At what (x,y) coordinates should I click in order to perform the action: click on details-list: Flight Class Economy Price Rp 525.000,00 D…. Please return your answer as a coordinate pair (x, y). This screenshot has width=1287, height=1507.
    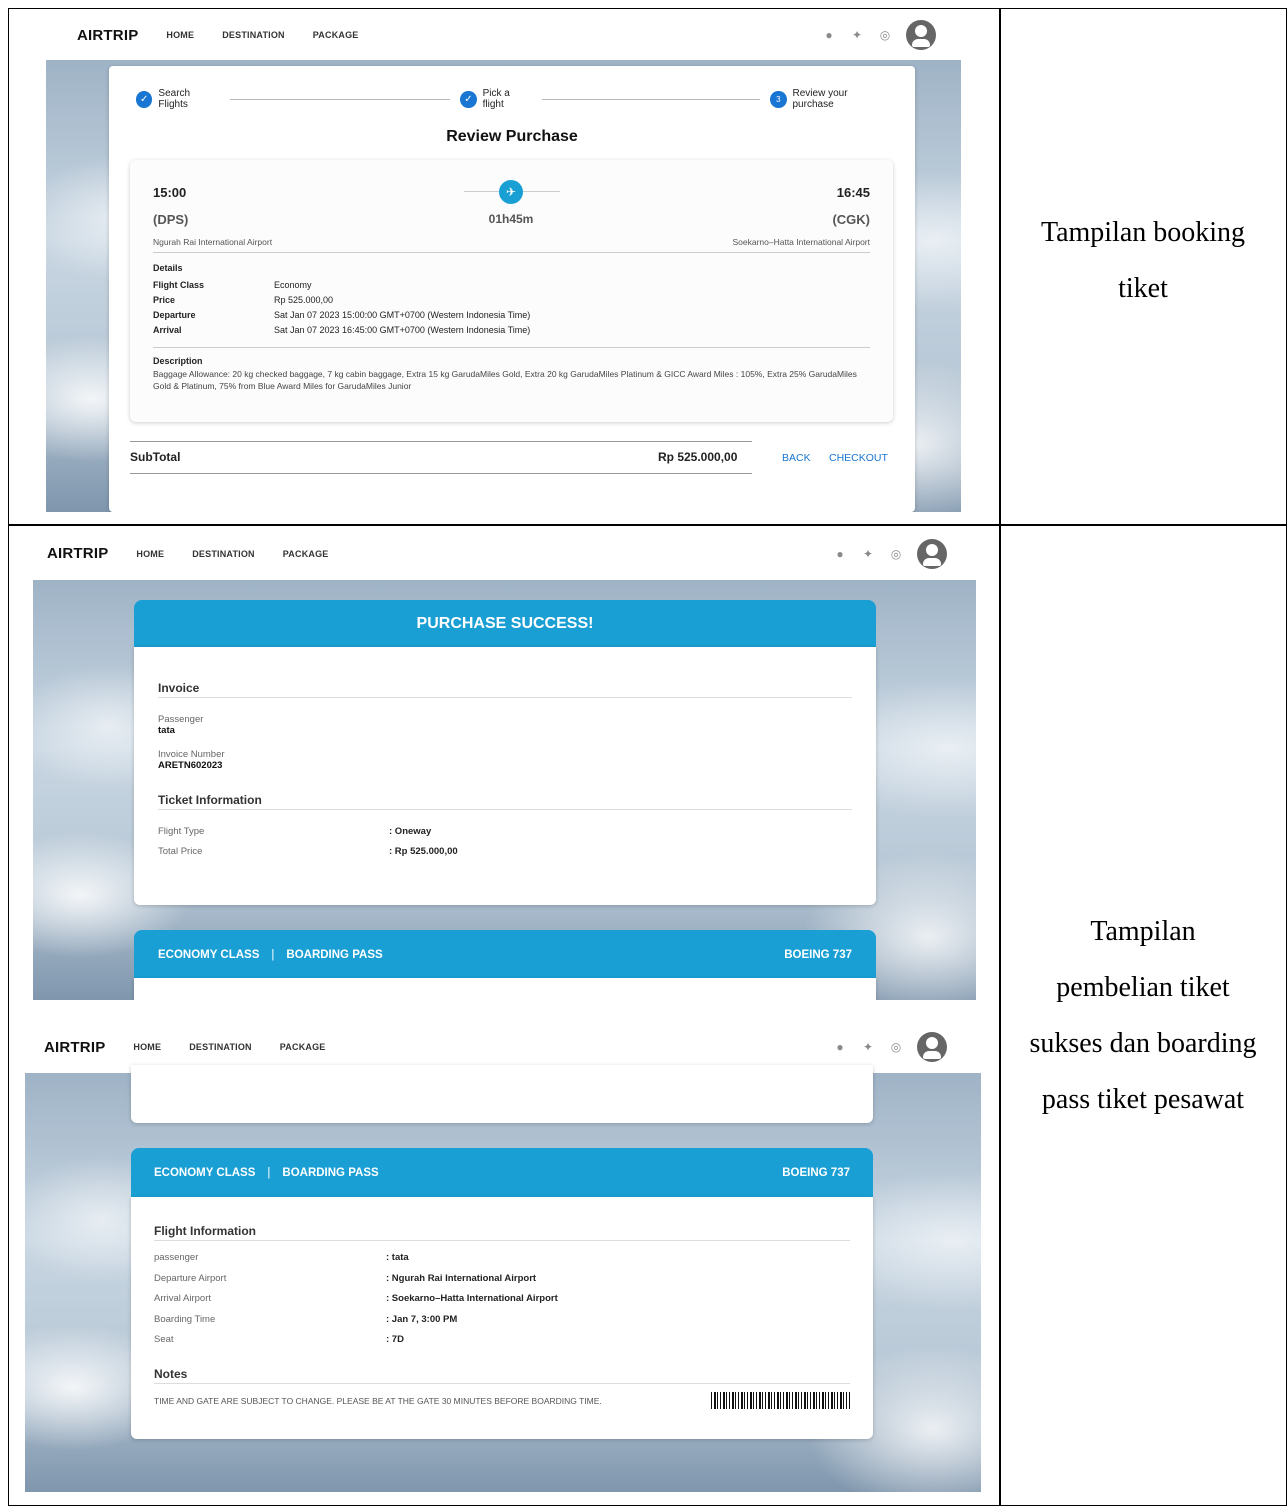
    Looking at the image, I should click on (503, 308).